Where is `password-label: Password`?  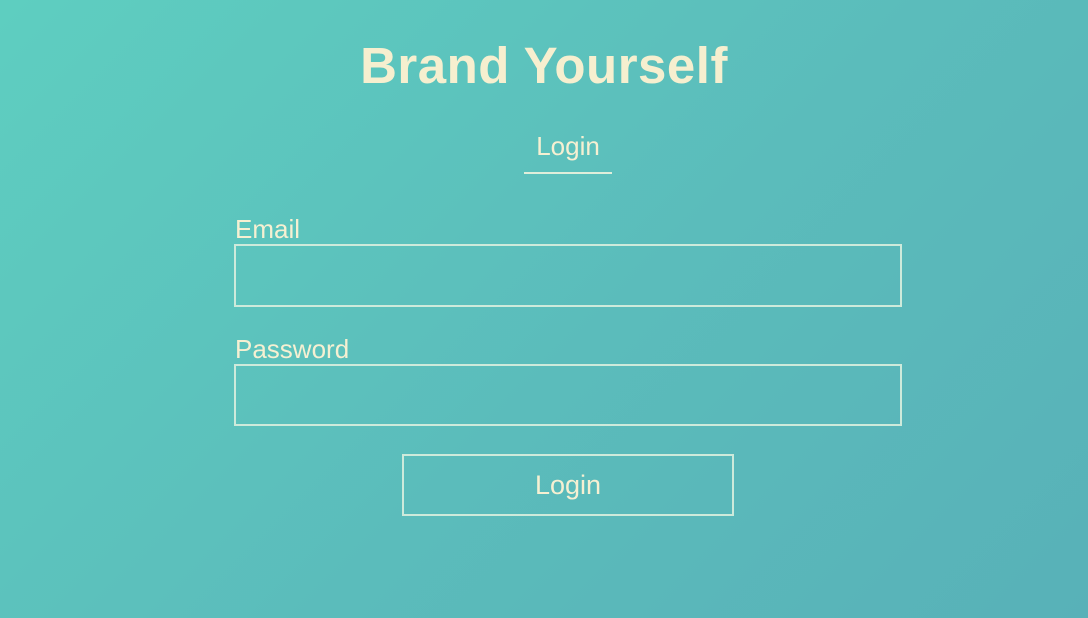
password-label: Password is located at coordinates (292, 349).